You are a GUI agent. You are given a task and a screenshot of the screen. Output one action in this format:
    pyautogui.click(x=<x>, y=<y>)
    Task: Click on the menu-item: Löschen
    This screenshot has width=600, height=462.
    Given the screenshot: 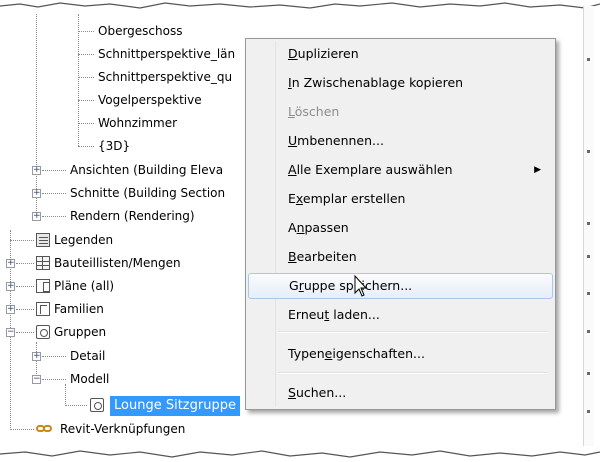 What is the action you would take?
    pyautogui.click(x=400, y=112)
    